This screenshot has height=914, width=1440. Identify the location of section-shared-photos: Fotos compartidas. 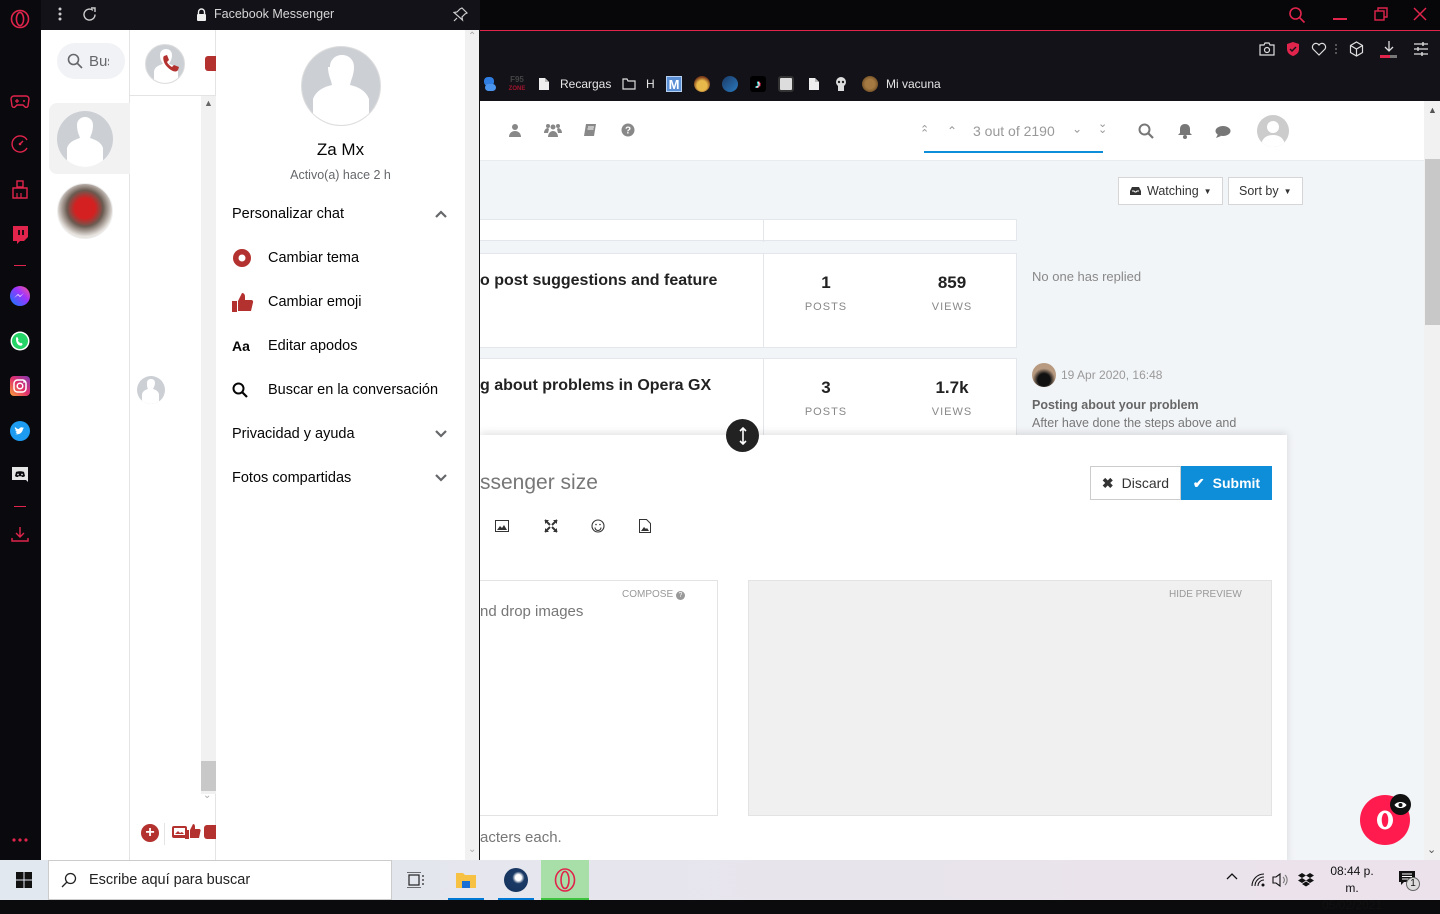
(339, 478).